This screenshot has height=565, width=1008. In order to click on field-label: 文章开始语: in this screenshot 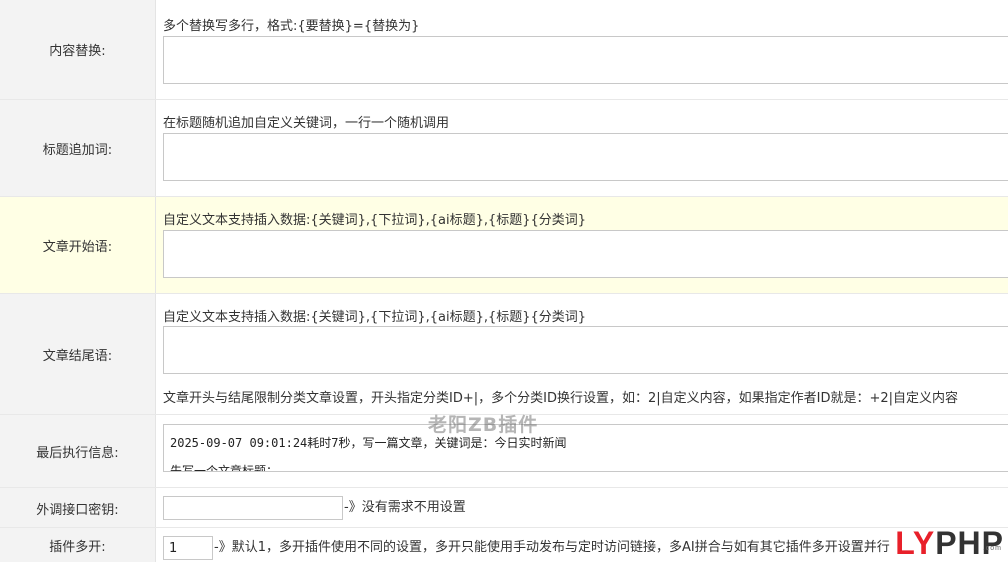, I will do `click(78, 245)`.